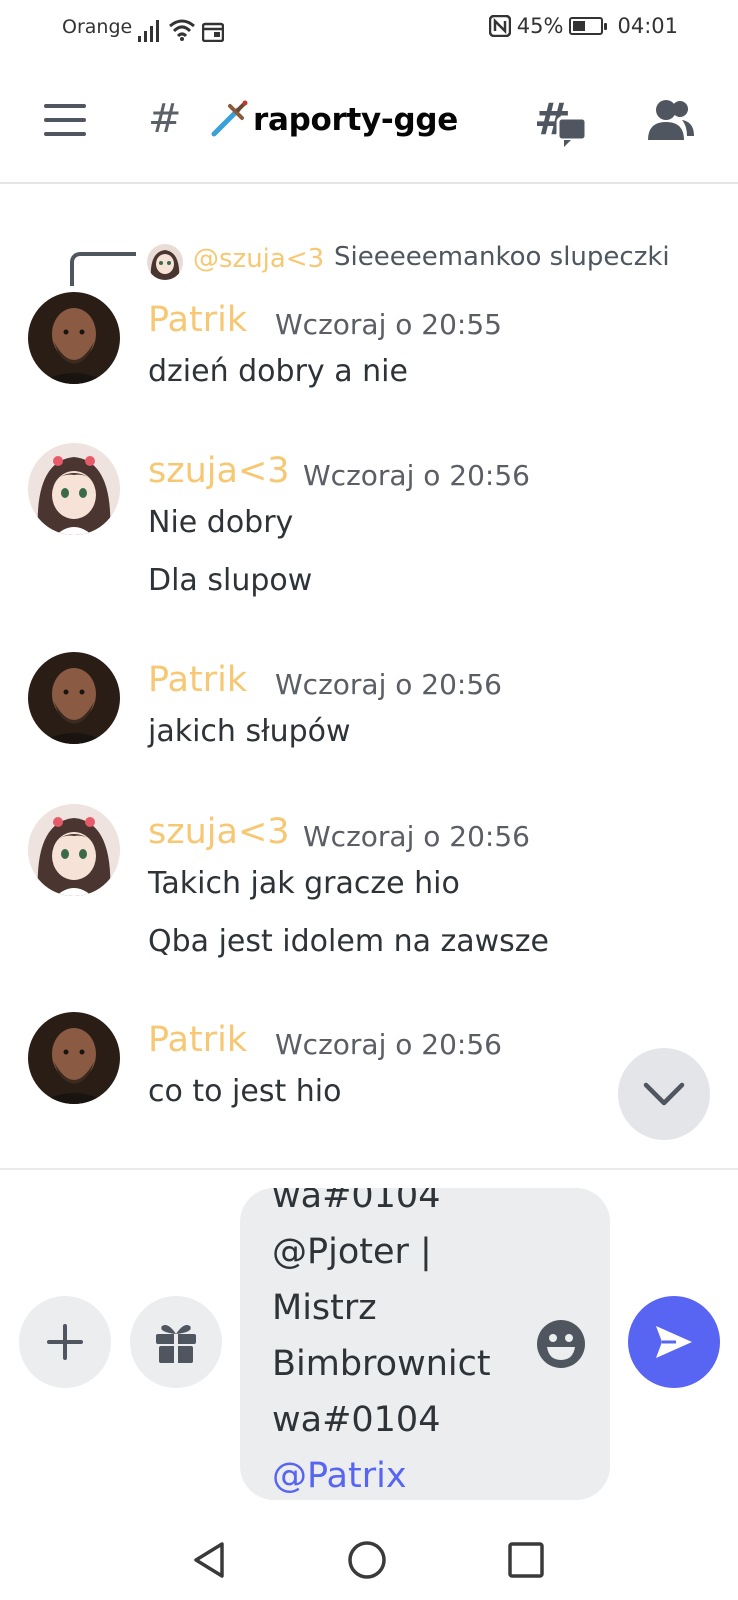  I want to click on input-mention: @Patrix, so click(339, 1476).